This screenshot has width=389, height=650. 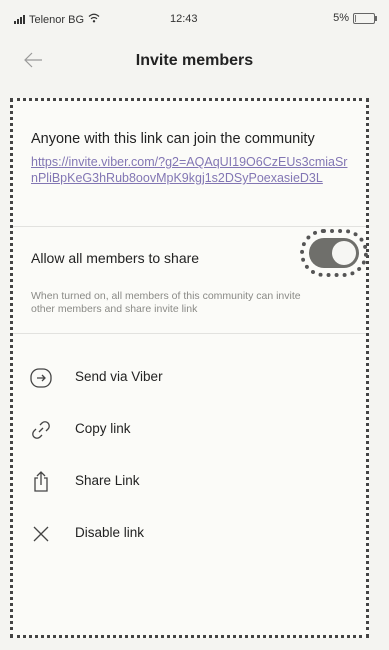 I want to click on send-via-viber-button: Send via Viber, so click(x=189, y=378).